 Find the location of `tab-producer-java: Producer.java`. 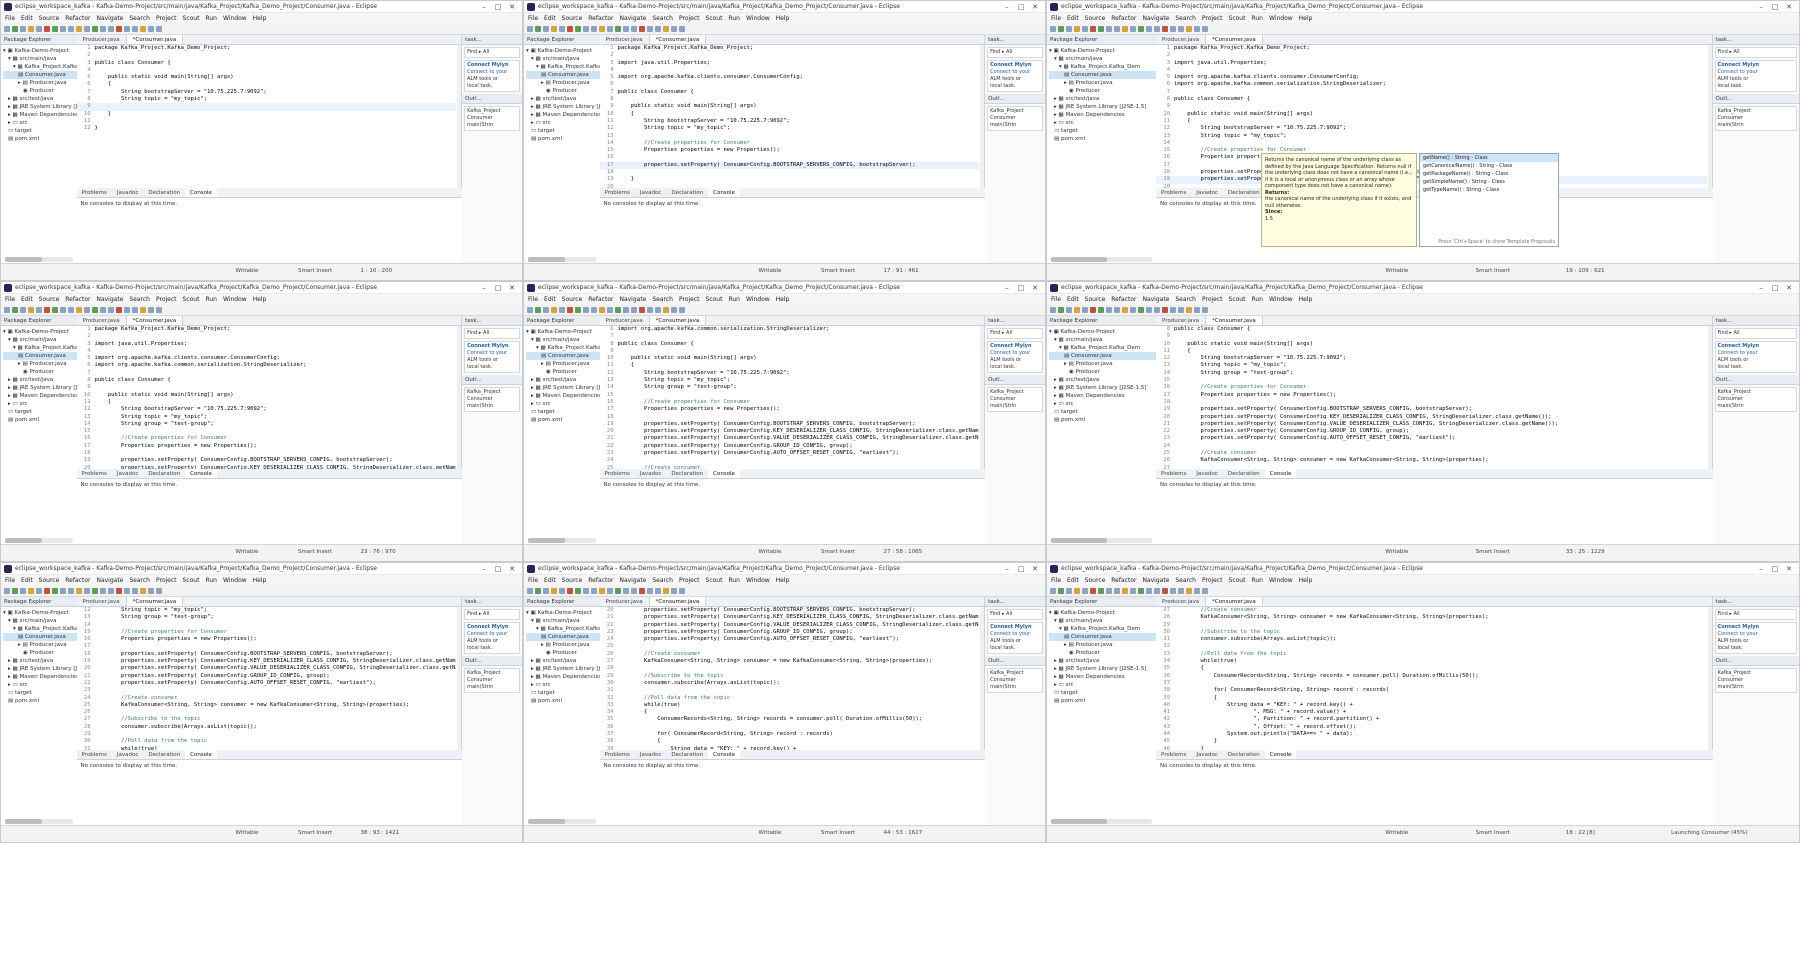

tab-producer-java: Producer.java is located at coordinates (625, 39).